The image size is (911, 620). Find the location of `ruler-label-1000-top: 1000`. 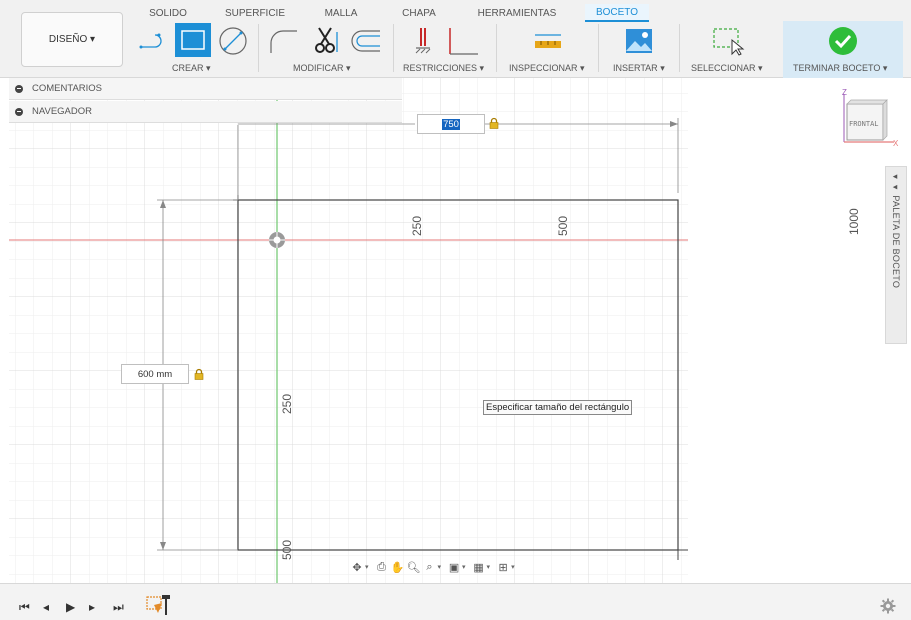

ruler-label-1000-top: 1000 is located at coordinates (854, 221).